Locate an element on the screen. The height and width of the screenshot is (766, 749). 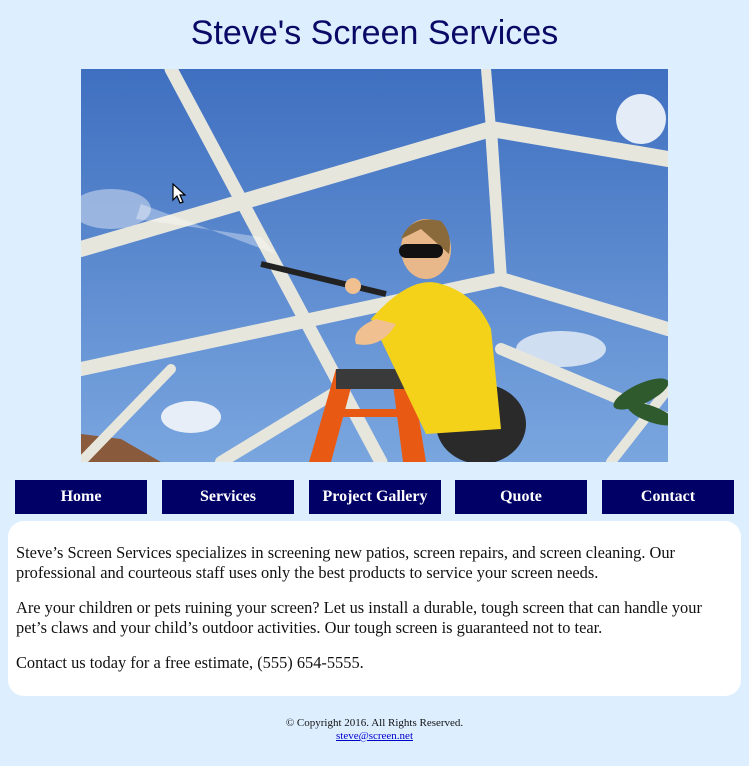
site-title: Steve's Screen Services is located at coordinates (374, 33).